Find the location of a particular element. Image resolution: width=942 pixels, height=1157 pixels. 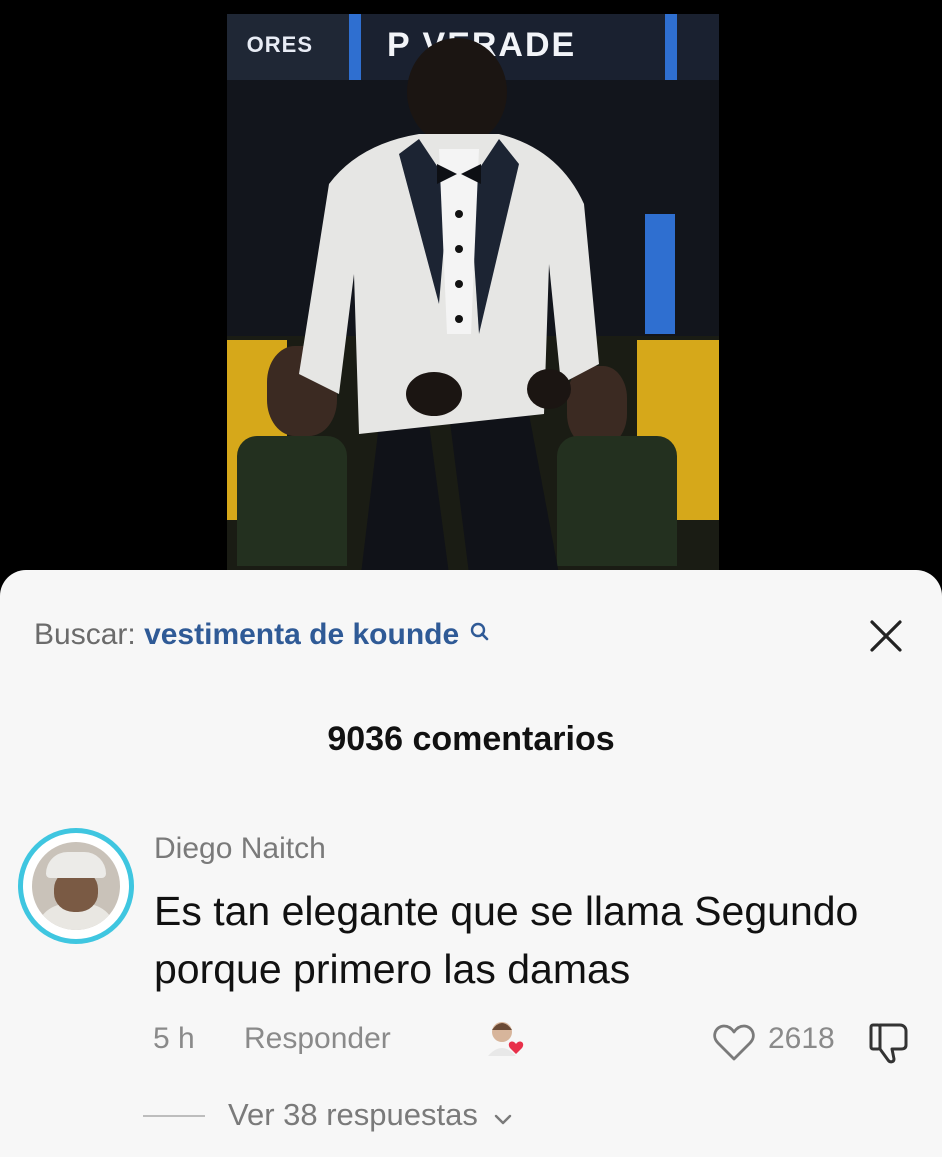

avatar is located at coordinates (76, 886).